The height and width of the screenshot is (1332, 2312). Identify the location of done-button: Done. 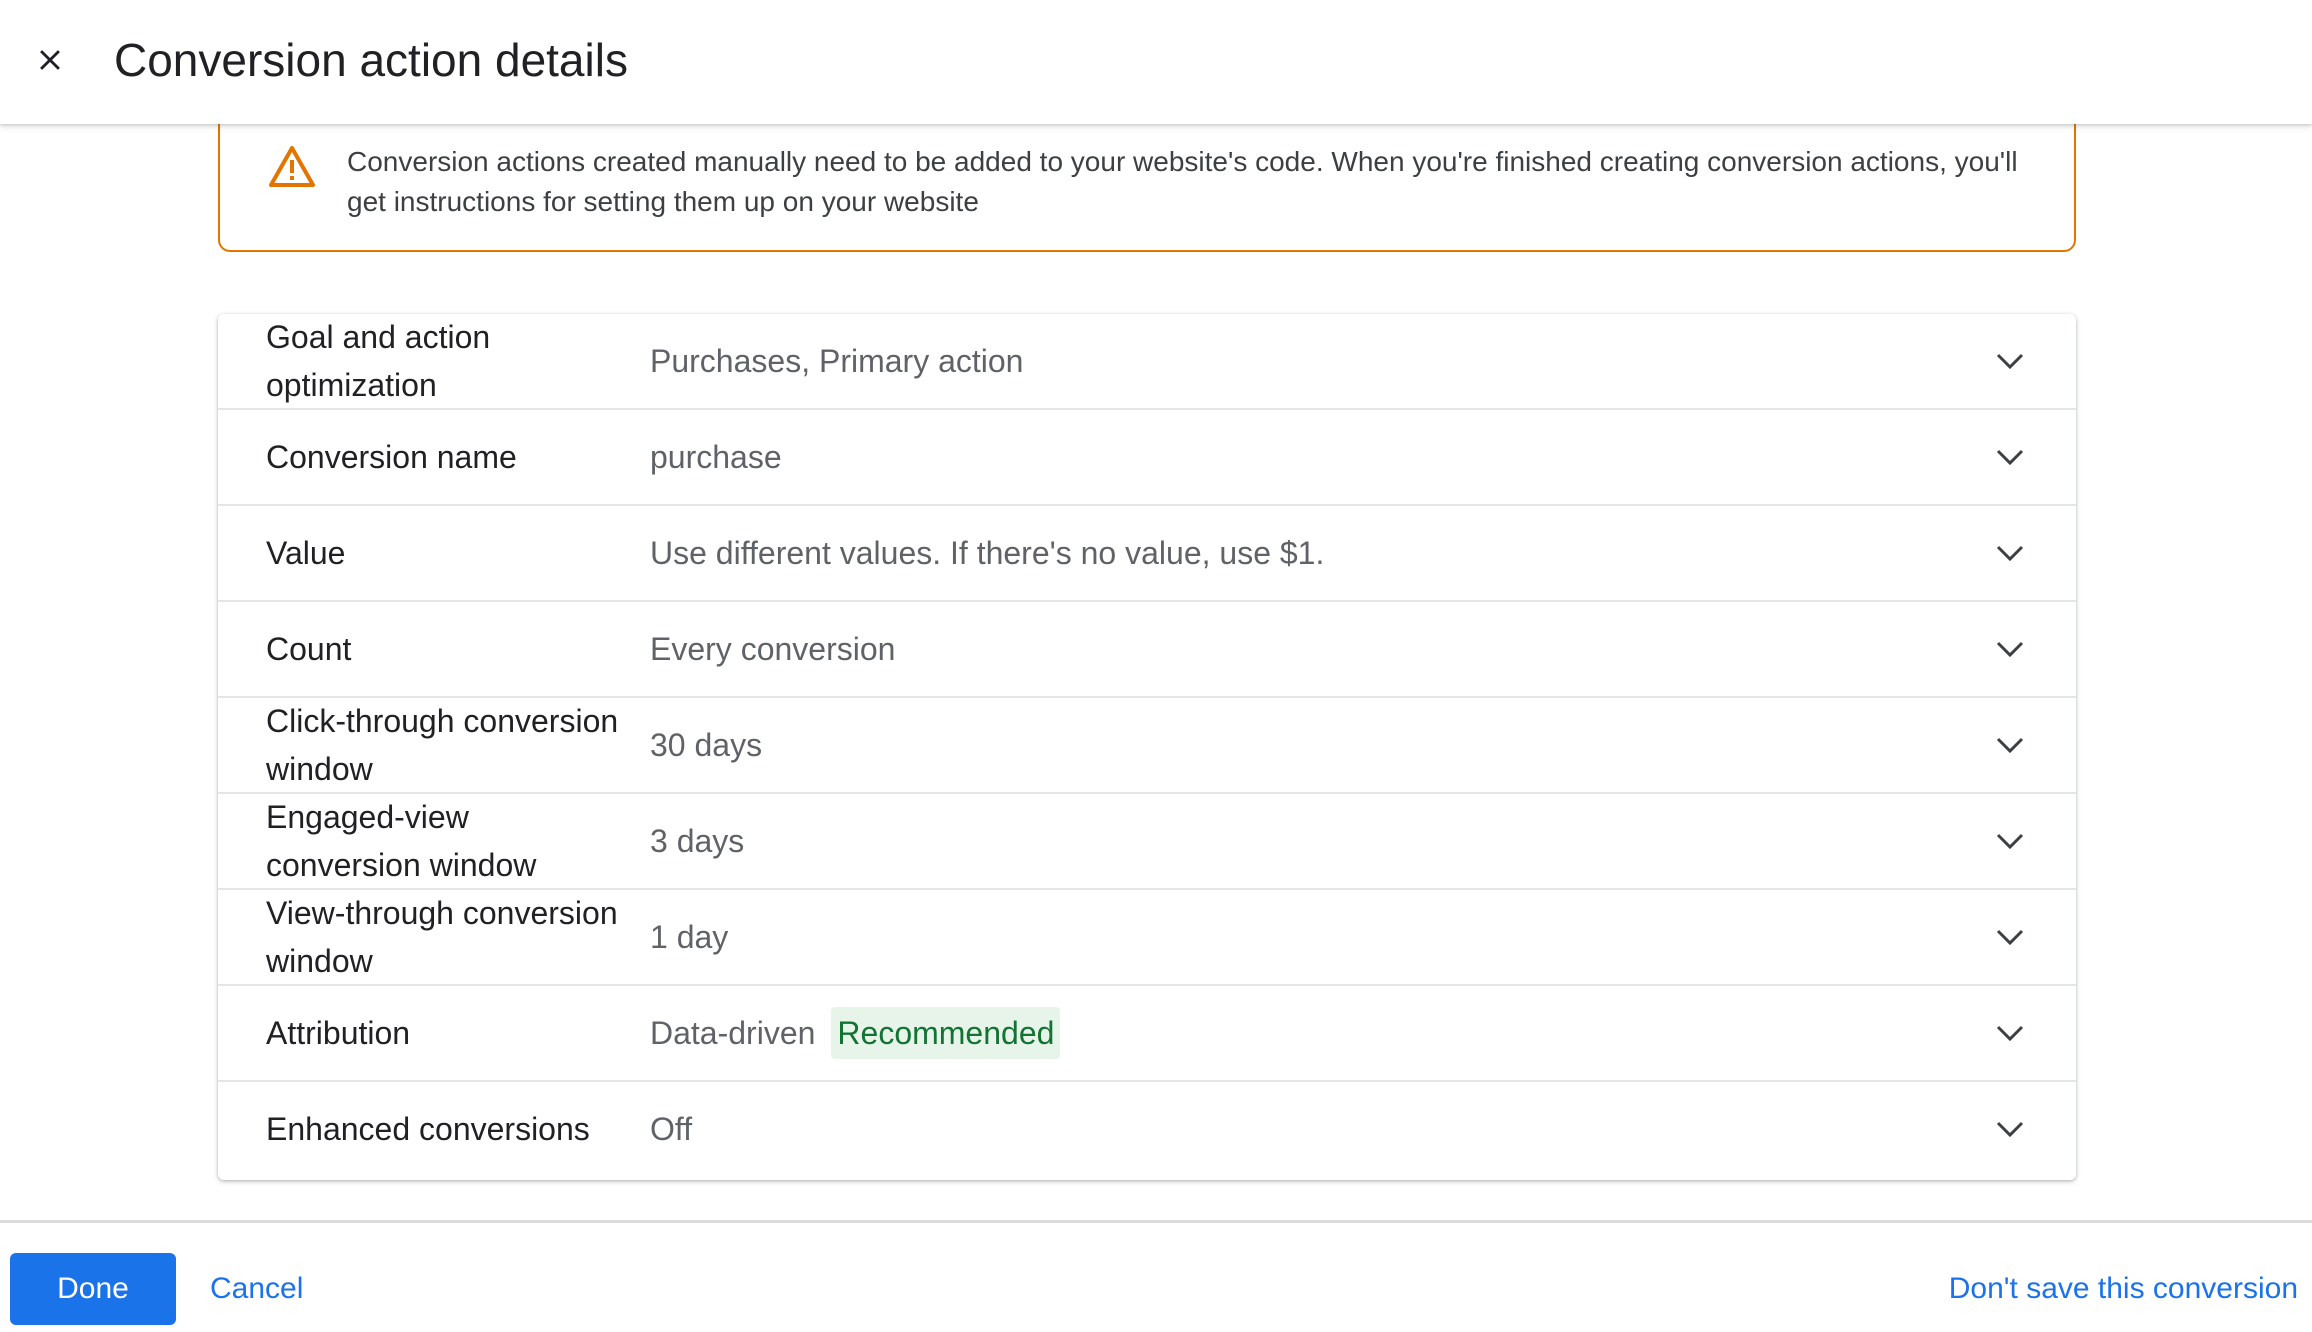
(93, 1289).